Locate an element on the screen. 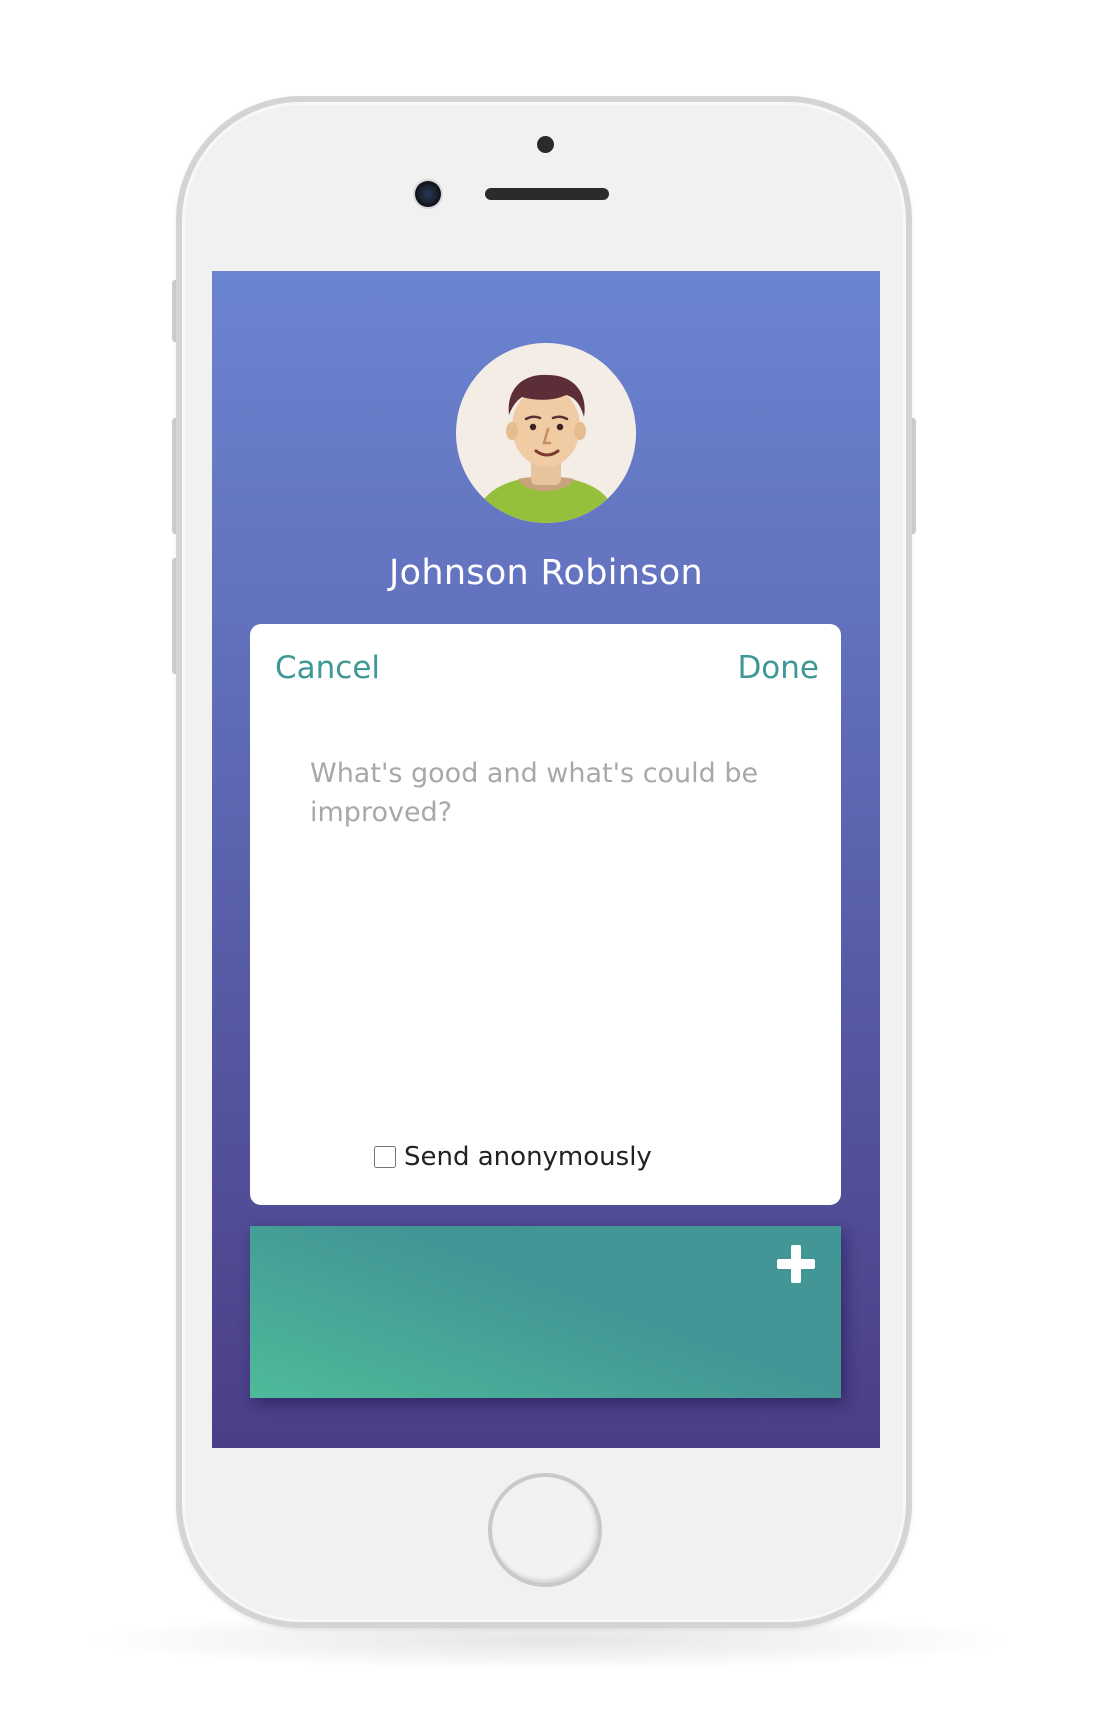  anonymous-checkbox is located at coordinates (385, 1157).